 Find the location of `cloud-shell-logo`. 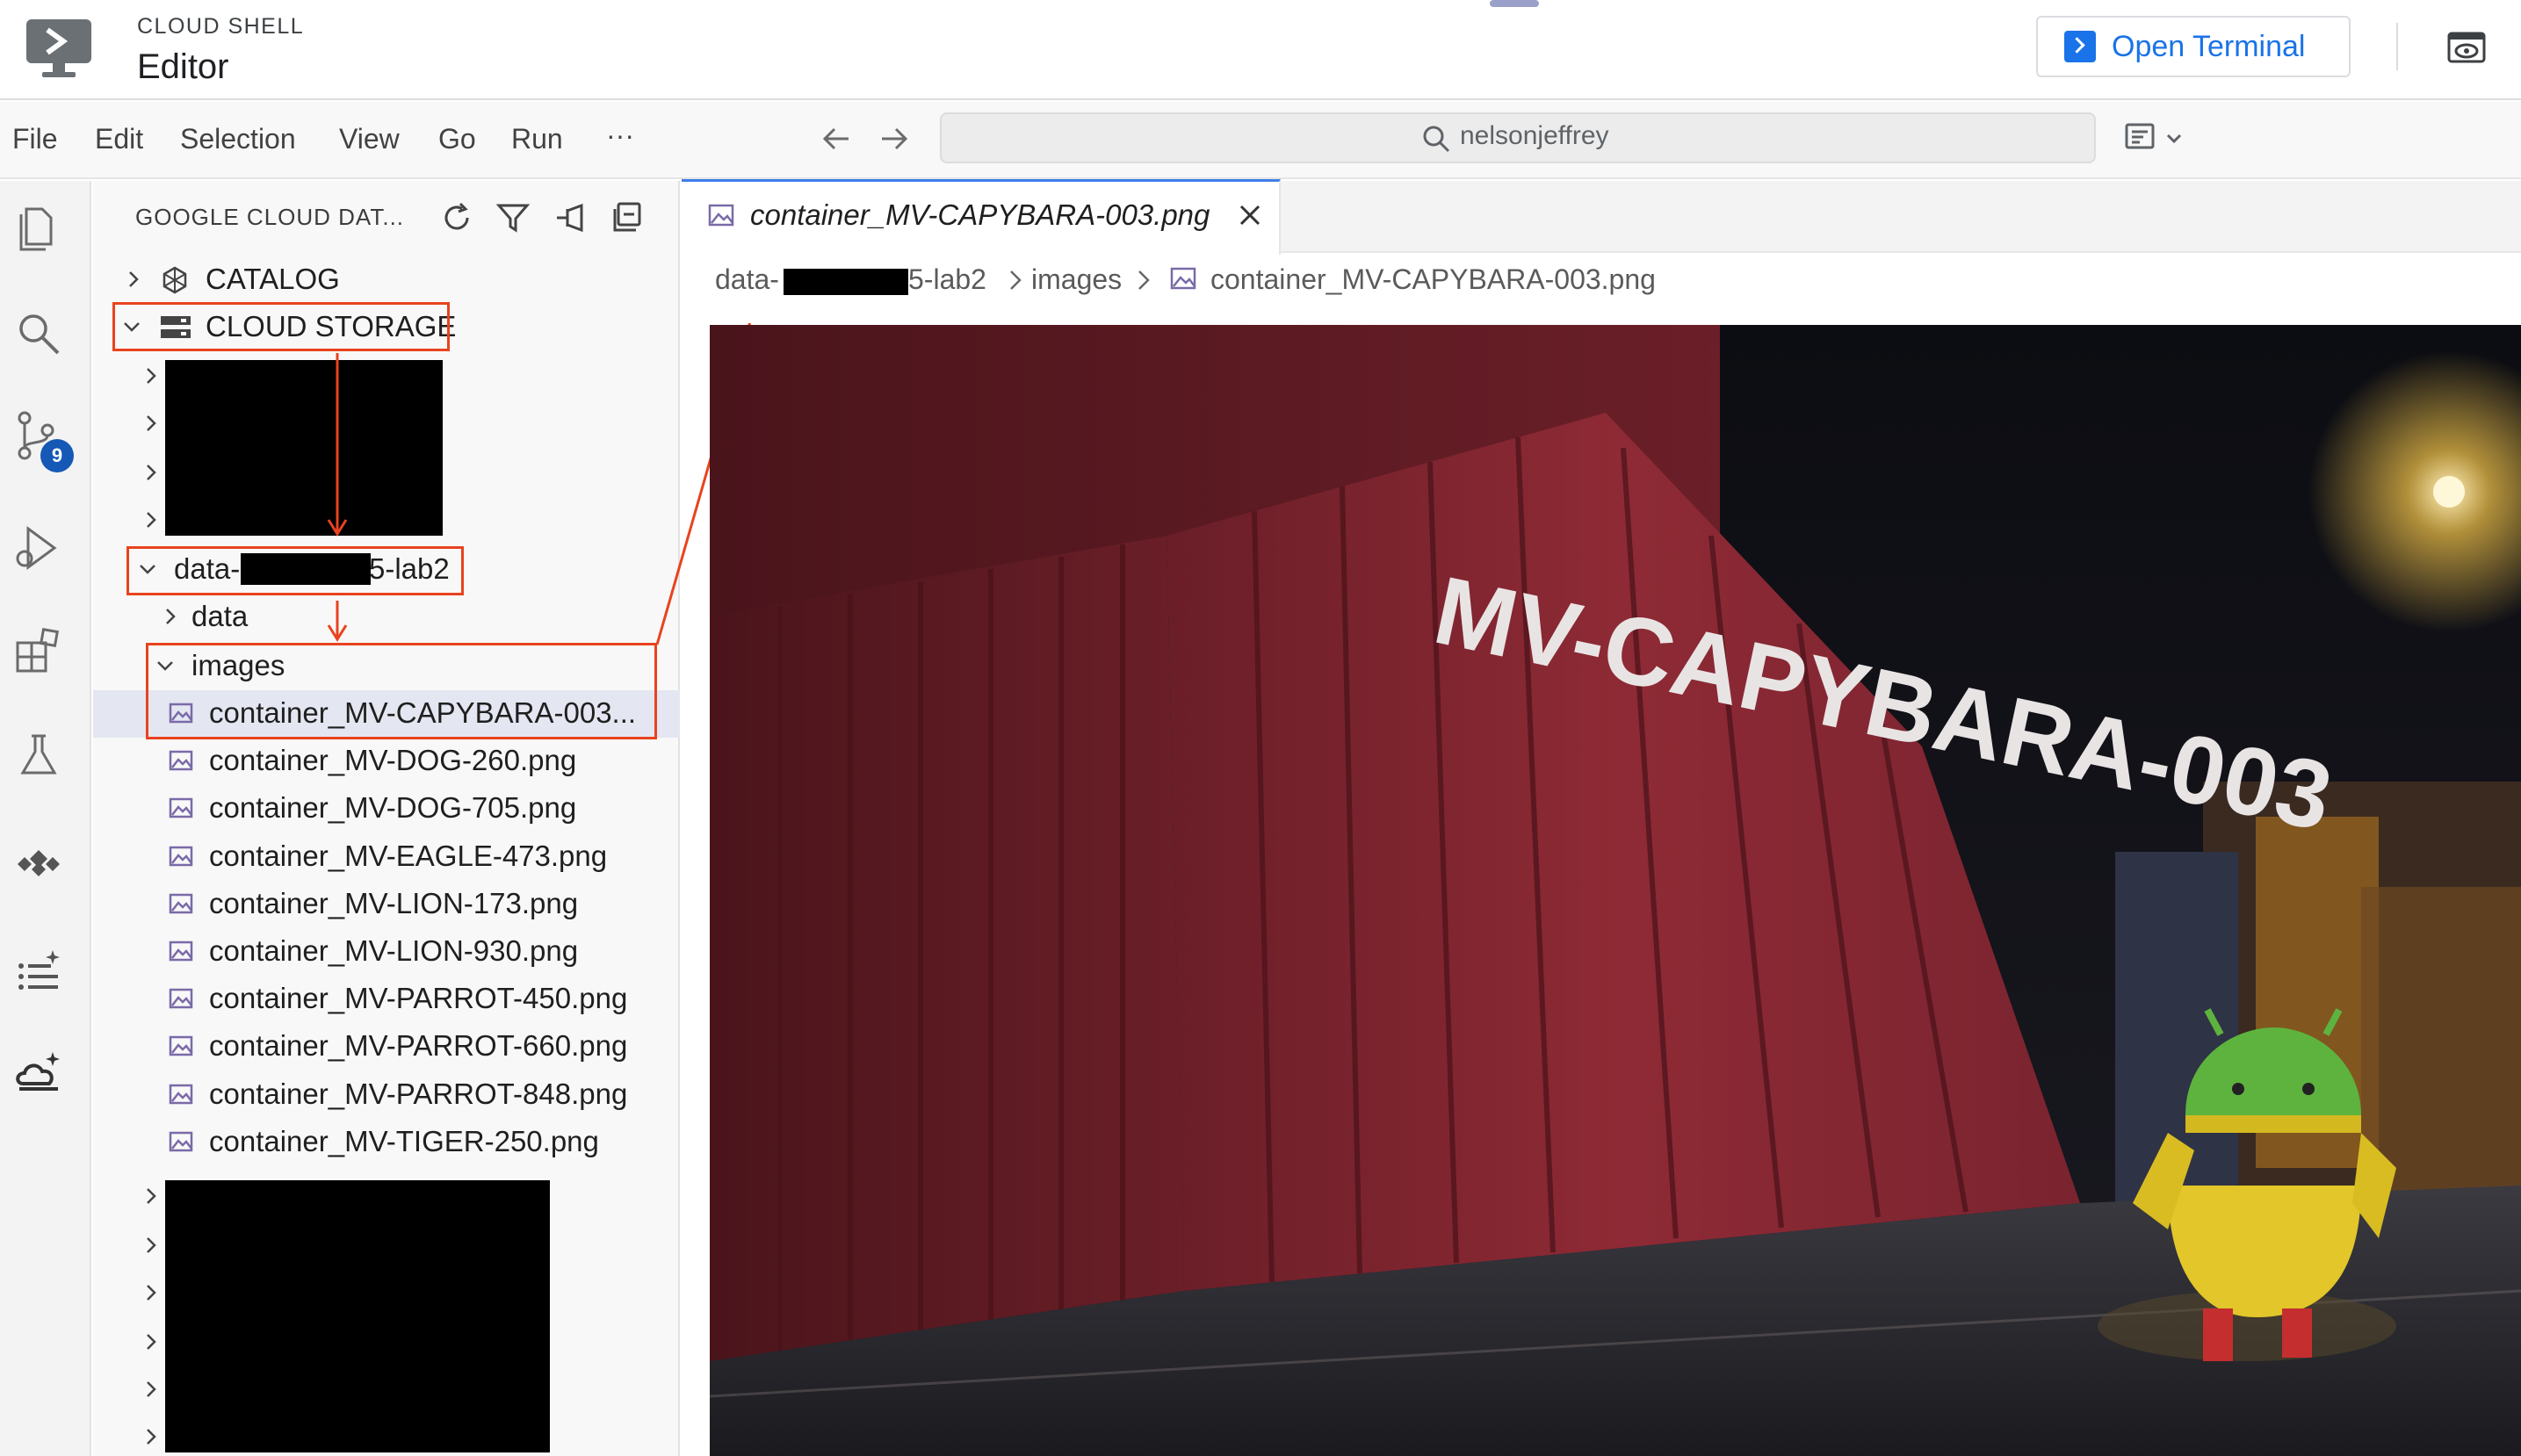

cloud-shell-logo is located at coordinates (58, 48).